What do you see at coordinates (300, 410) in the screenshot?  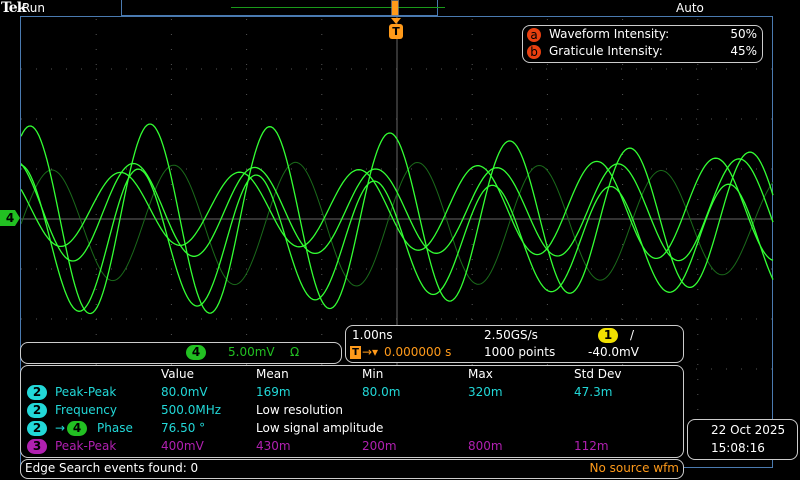 I see `measurement-note: Low resolution` at bounding box center [300, 410].